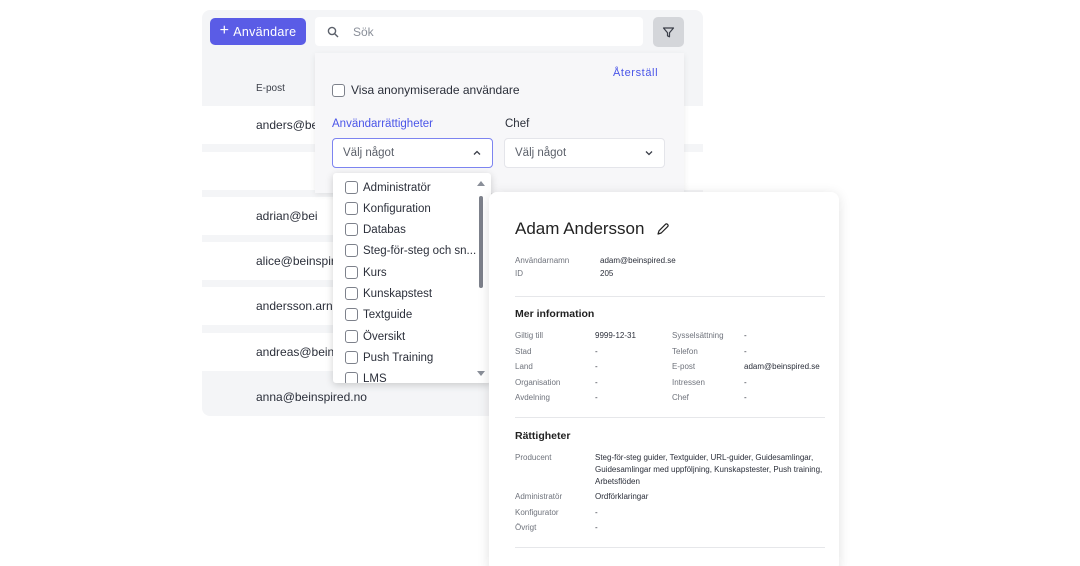 The image size is (1080, 566). I want to click on filter-button, so click(668, 32).